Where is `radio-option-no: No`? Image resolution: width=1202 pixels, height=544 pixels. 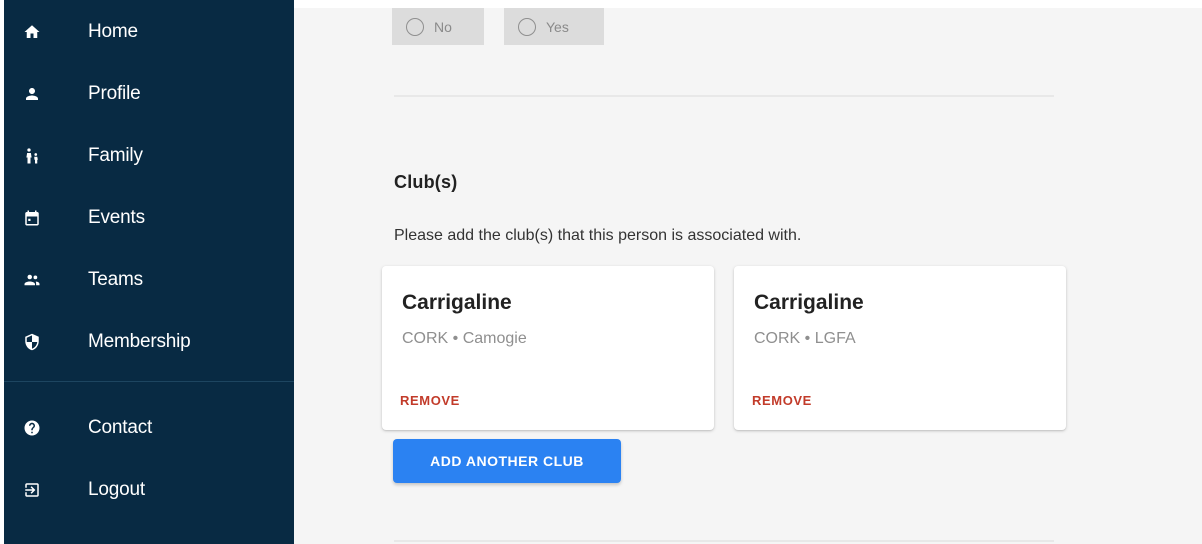 radio-option-no: No is located at coordinates (438, 26).